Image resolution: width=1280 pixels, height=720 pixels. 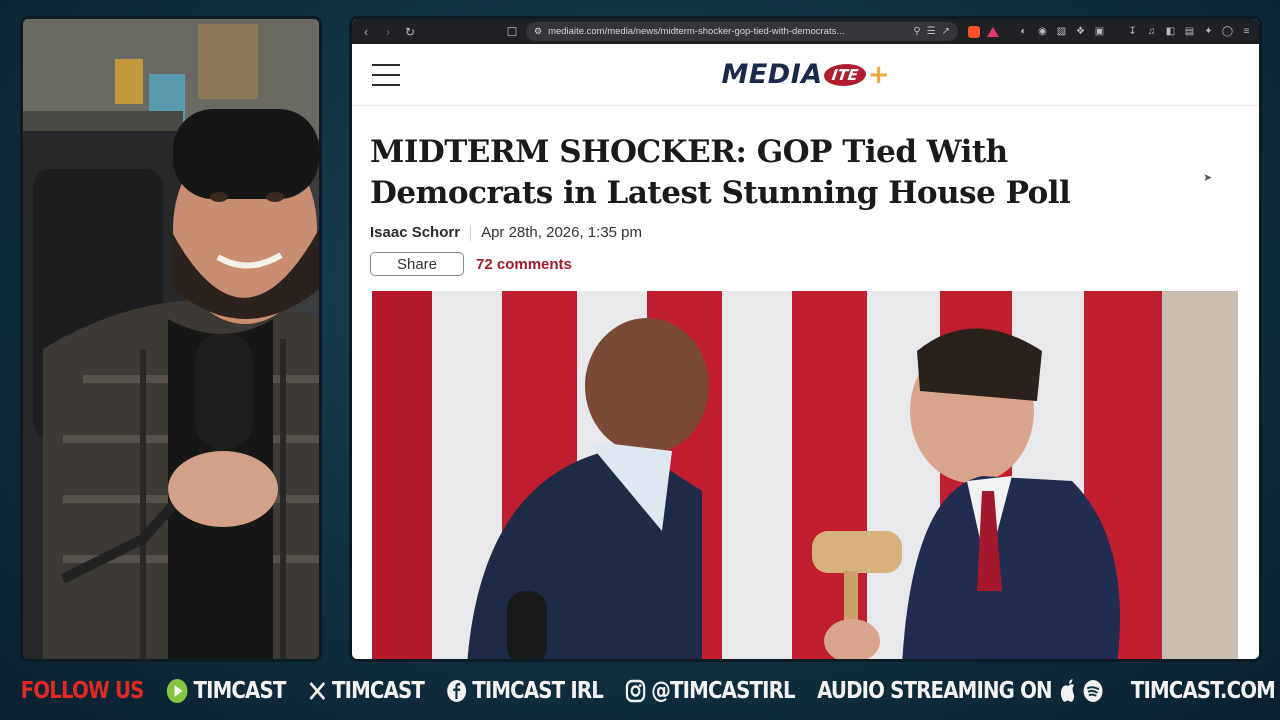 What do you see at coordinates (1093, 691) in the screenshot?
I see `spotify-icon` at bounding box center [1093, 691].